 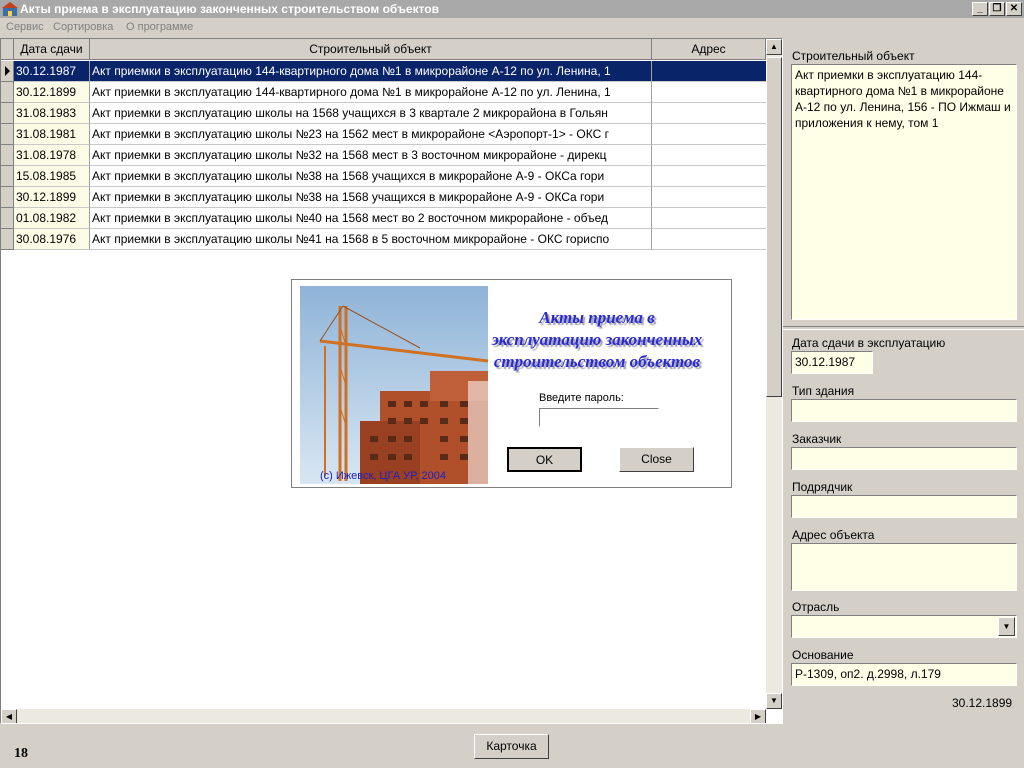 I want to click on date-label: Дата сдачи в эксплуатацию, so click(x=869, y=343).